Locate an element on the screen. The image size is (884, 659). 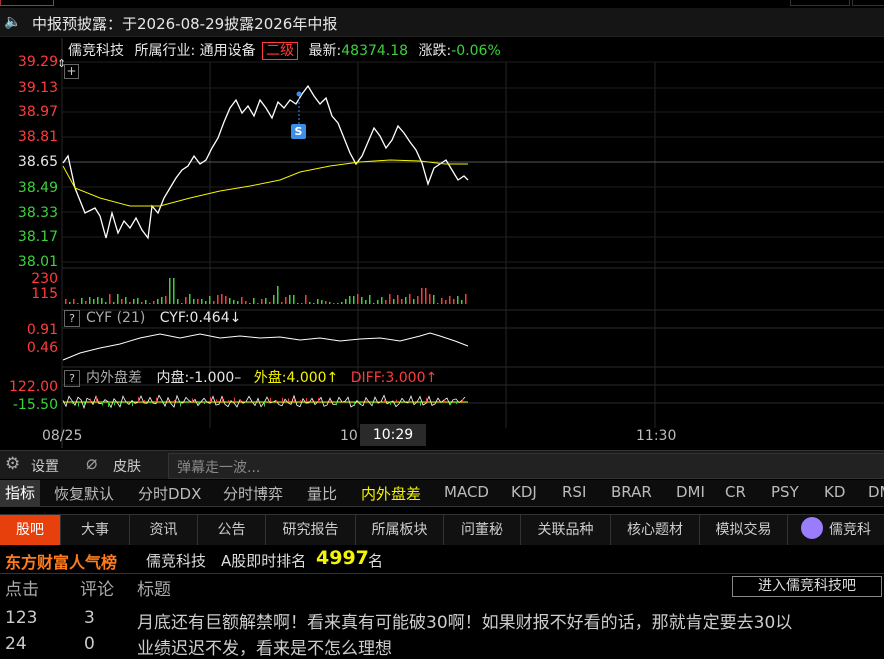
skin-icon: ⌀ is located at coordinates (91, 463).